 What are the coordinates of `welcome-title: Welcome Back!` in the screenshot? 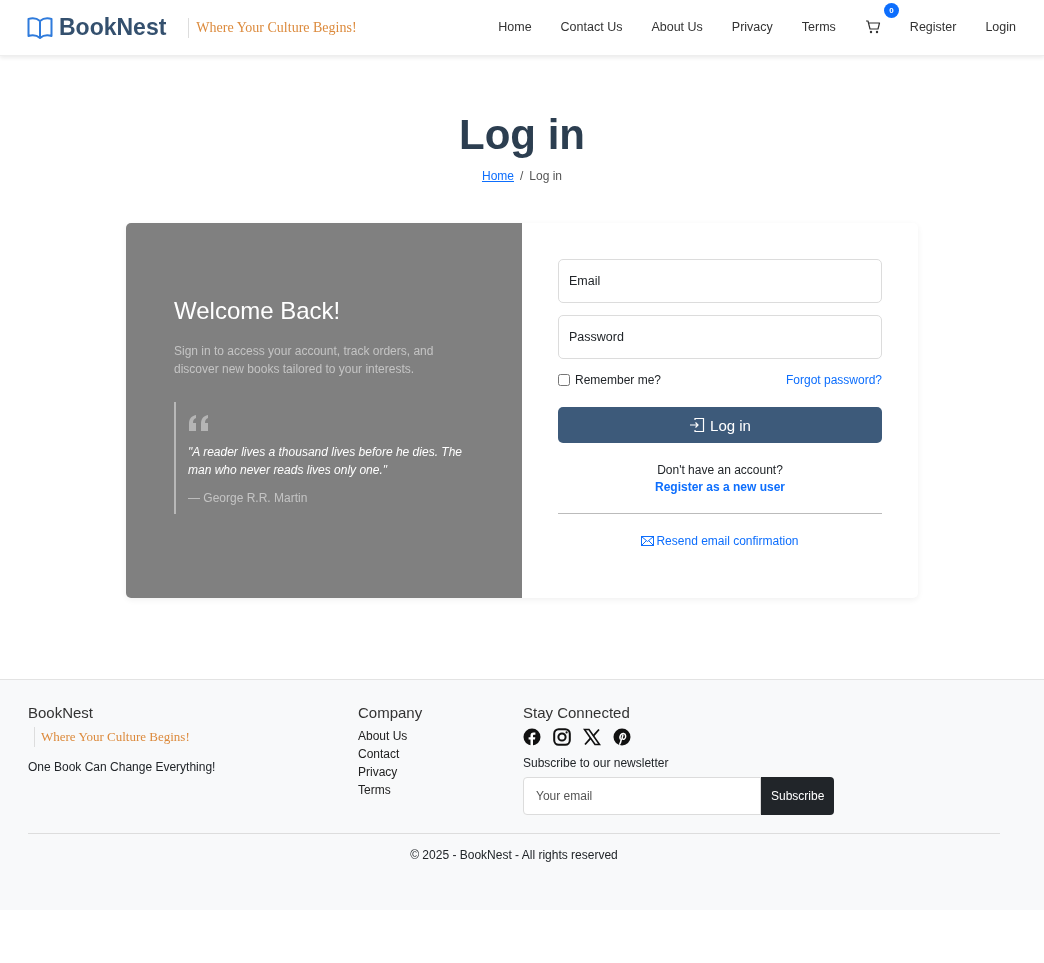 It's located at (258, 311).